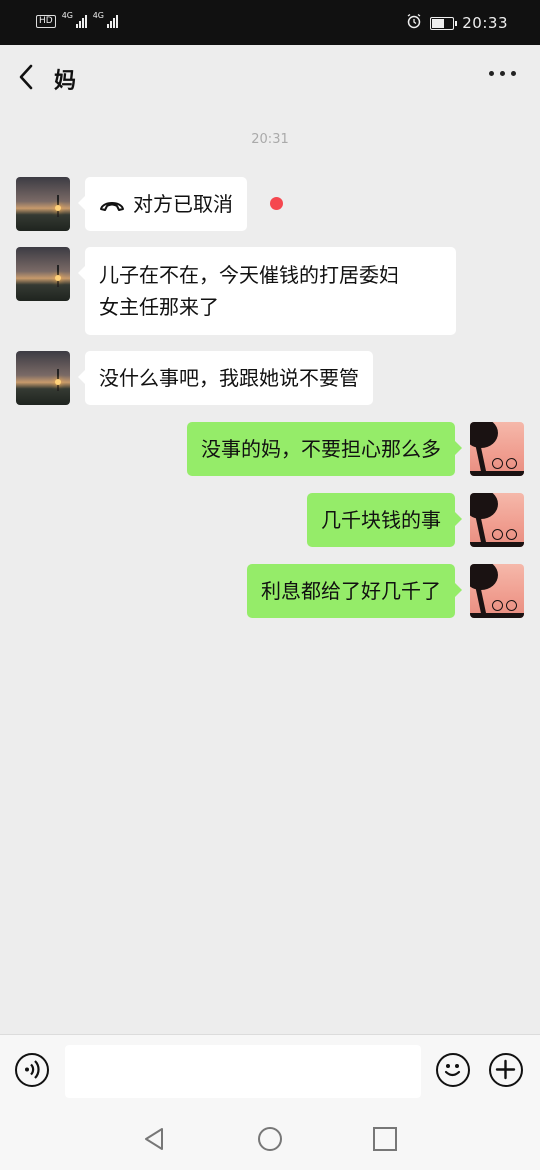 This screenshot has height=1170, width=540. I want to click on clock-time: 20:33, so click(485, 23).